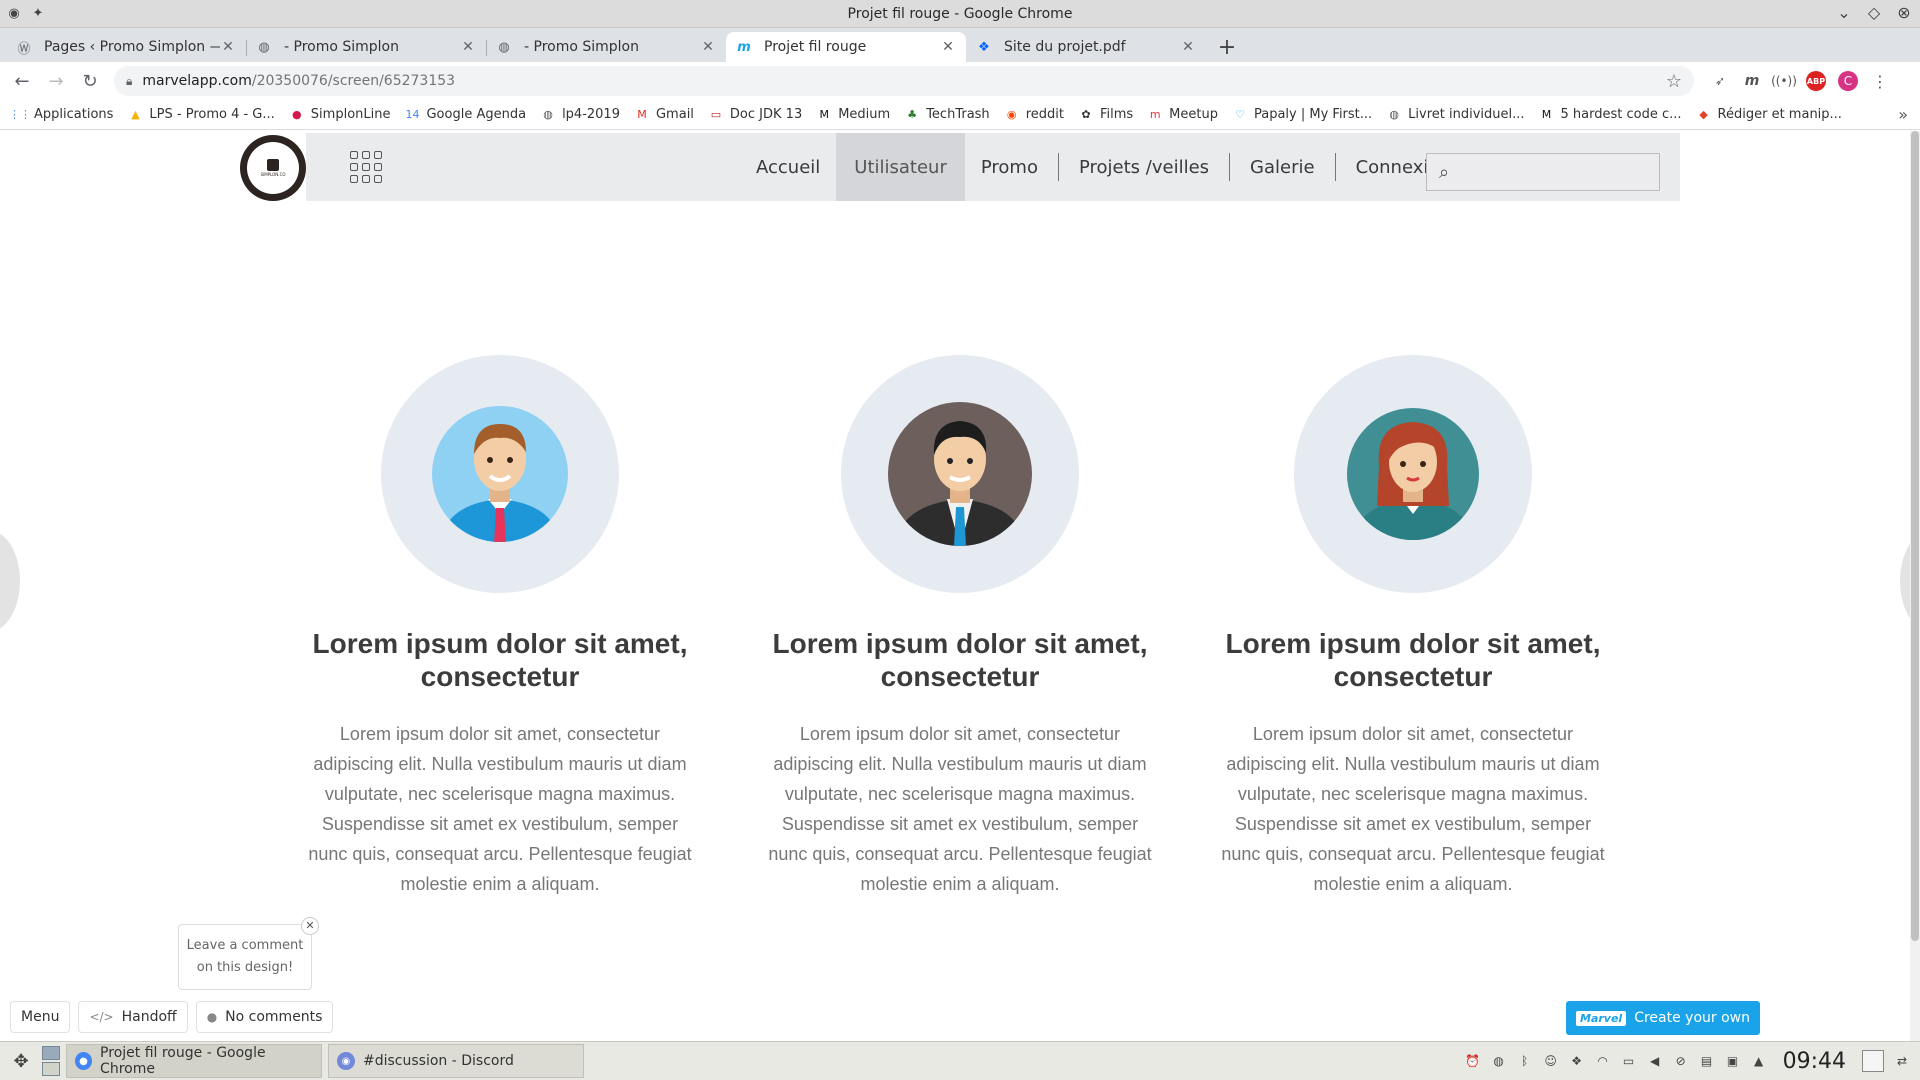  Describe the element at coordinates (1784, 81) in the screenshot. I see `extension-wave-icon: ((•))` at that location.